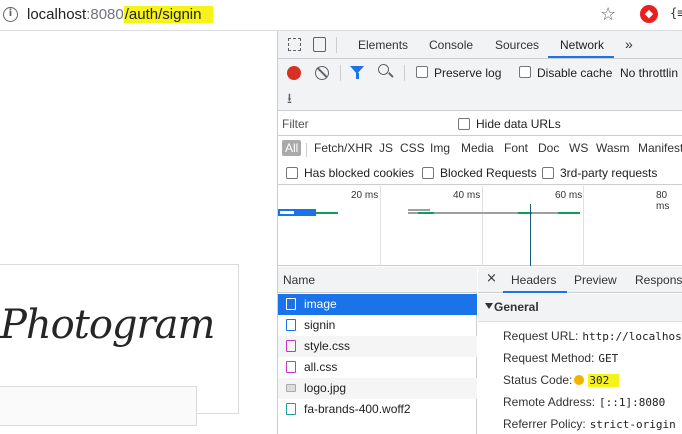 Image resolution: width=682 pixels, height=434 pixels. I want to click on header-value: http://localhost, so click(632, 336).